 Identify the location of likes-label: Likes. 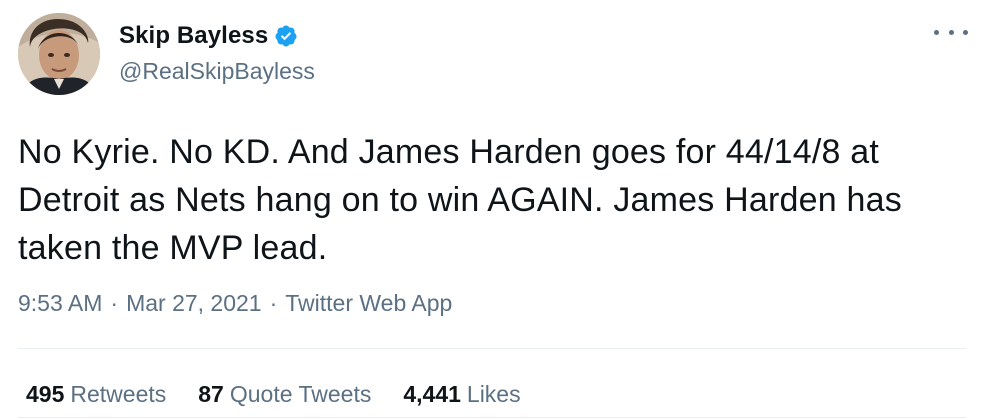
(493, 394).